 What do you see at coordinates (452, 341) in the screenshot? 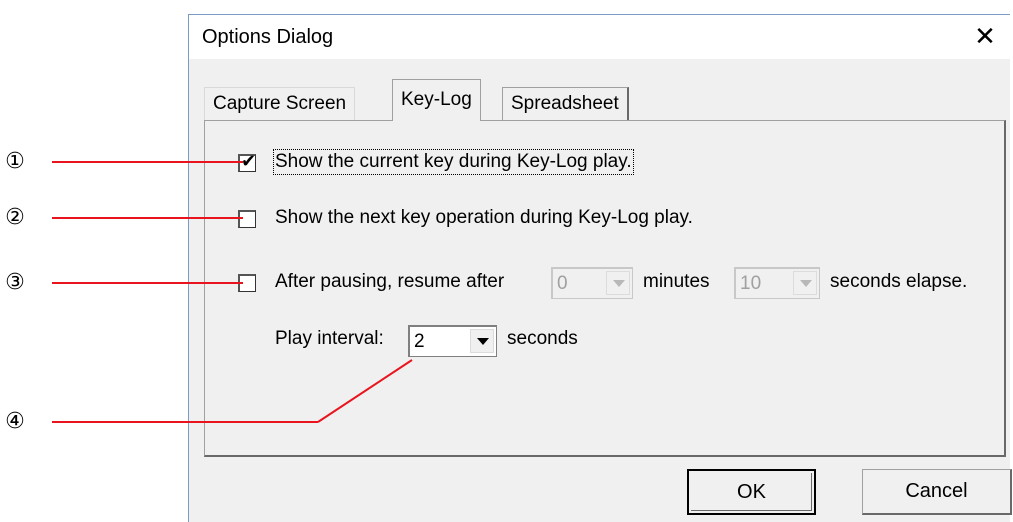
I see `play-interval-select: 2` at bounding box center [452, 341].